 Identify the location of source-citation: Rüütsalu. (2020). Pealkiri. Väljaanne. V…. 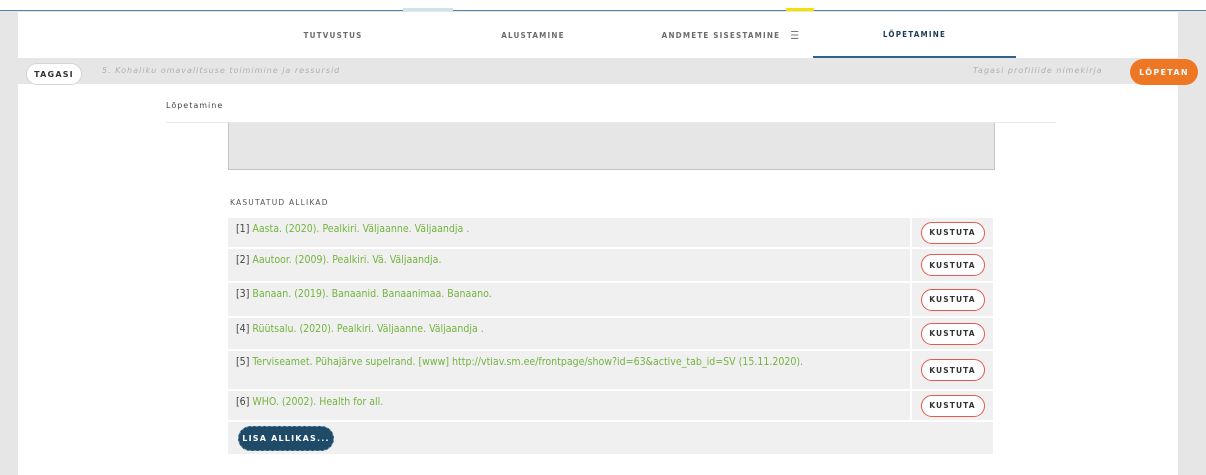
(368, 329).